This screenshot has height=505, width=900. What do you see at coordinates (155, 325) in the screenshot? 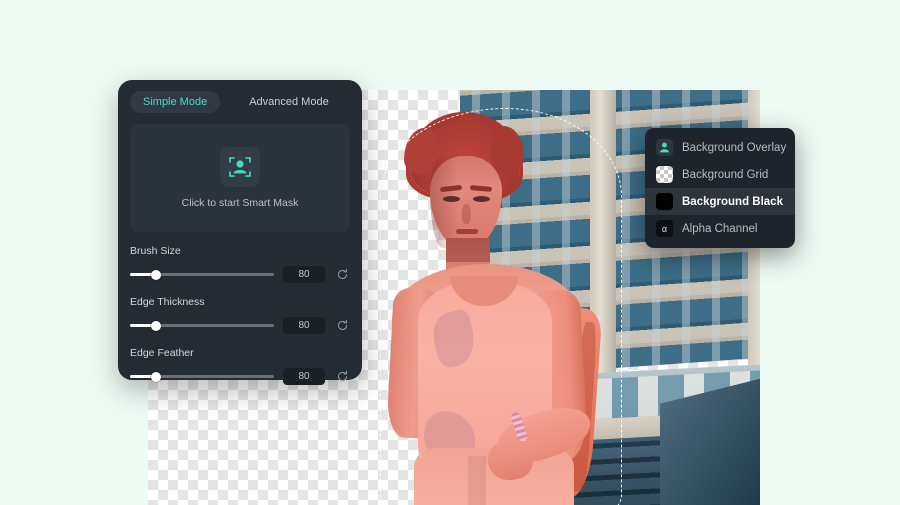
I see `slider-knob-edge-thickness` at bounding box center [155, 325].